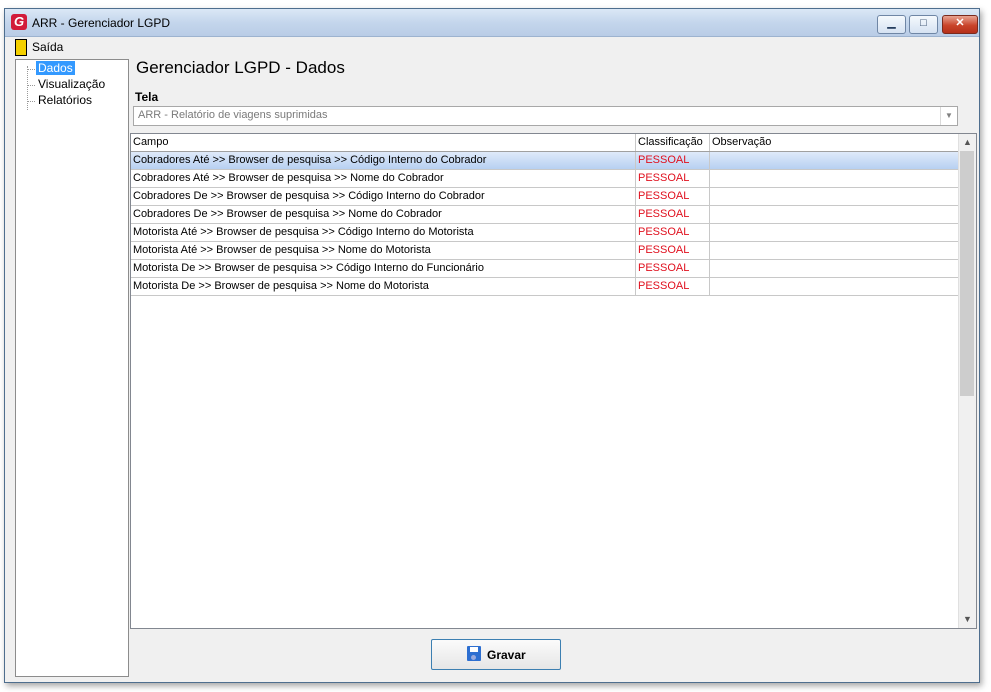  What do you see at coordinates (383, 142) in the screenshot?
I see `column-header-campo: Campo` at bounding box center [383, 142].